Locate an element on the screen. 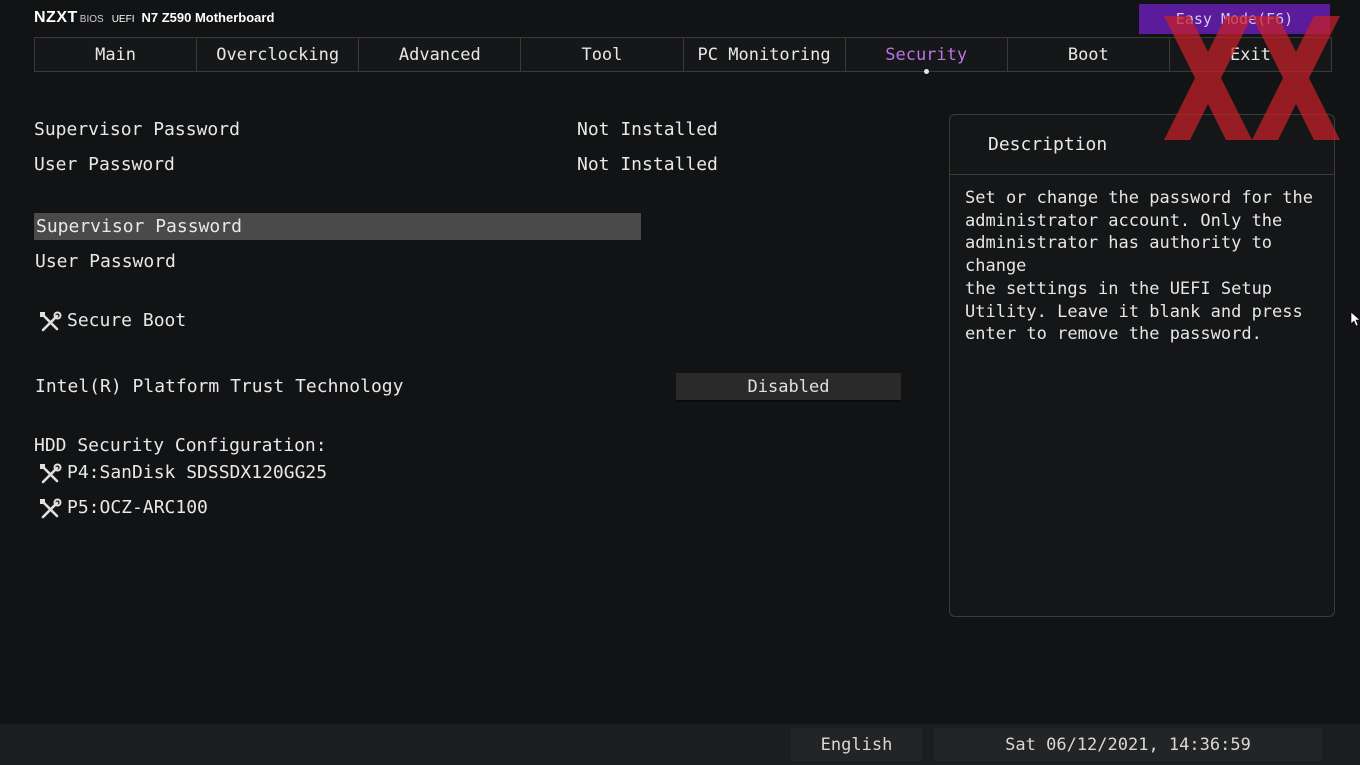 This screenshot has height=765, width=1360. mouse-cursor-icon is located at coordinates (1355, 319).